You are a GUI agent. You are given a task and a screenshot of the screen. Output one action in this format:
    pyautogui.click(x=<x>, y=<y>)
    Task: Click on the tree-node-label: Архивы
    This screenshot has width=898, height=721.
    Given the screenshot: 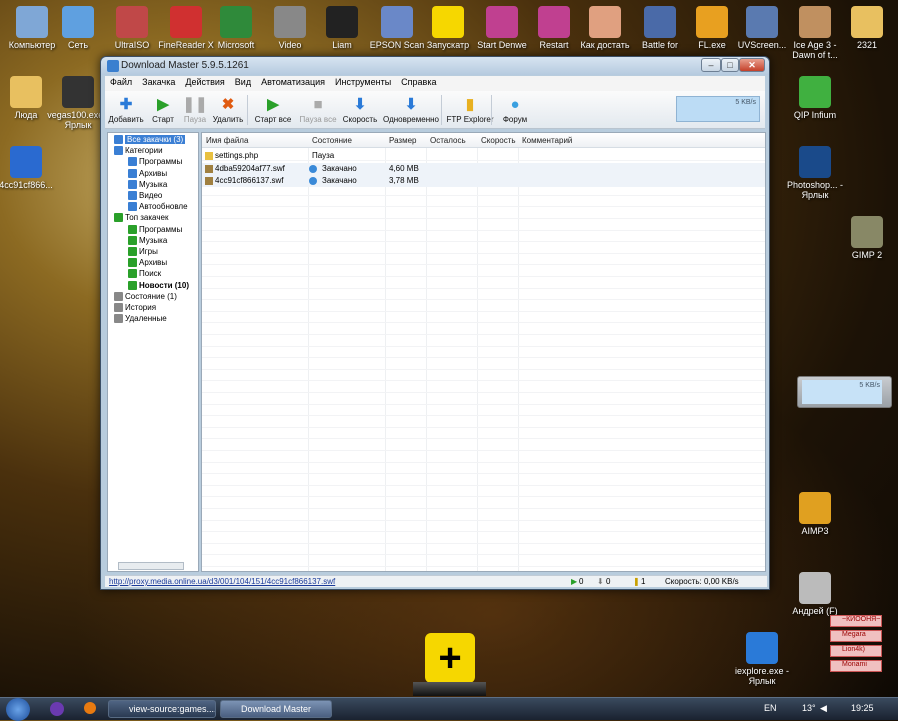 What is the action you would take?
    pyautogui.click(x=153, y=173)
    